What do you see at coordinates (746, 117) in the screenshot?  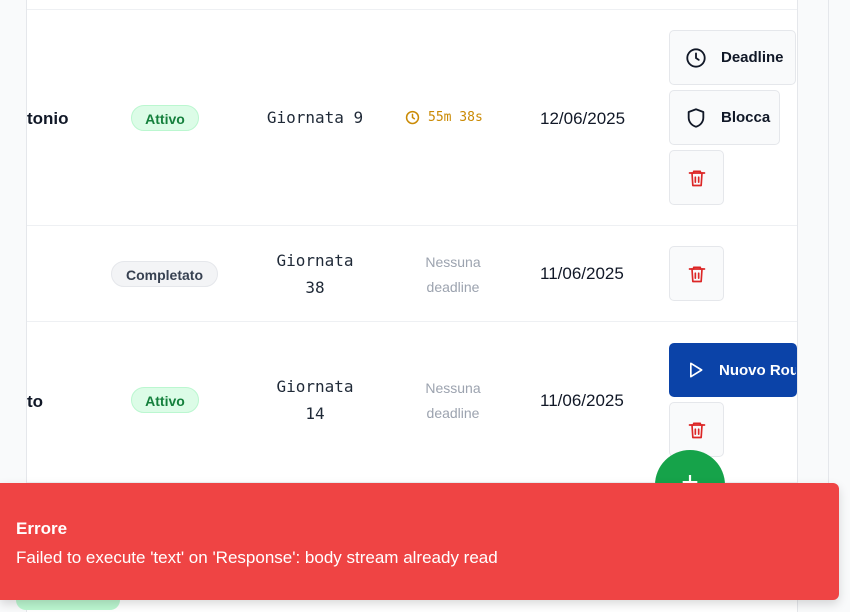 I see `block-button-label: Blocca` at bounding box center [746, 117].